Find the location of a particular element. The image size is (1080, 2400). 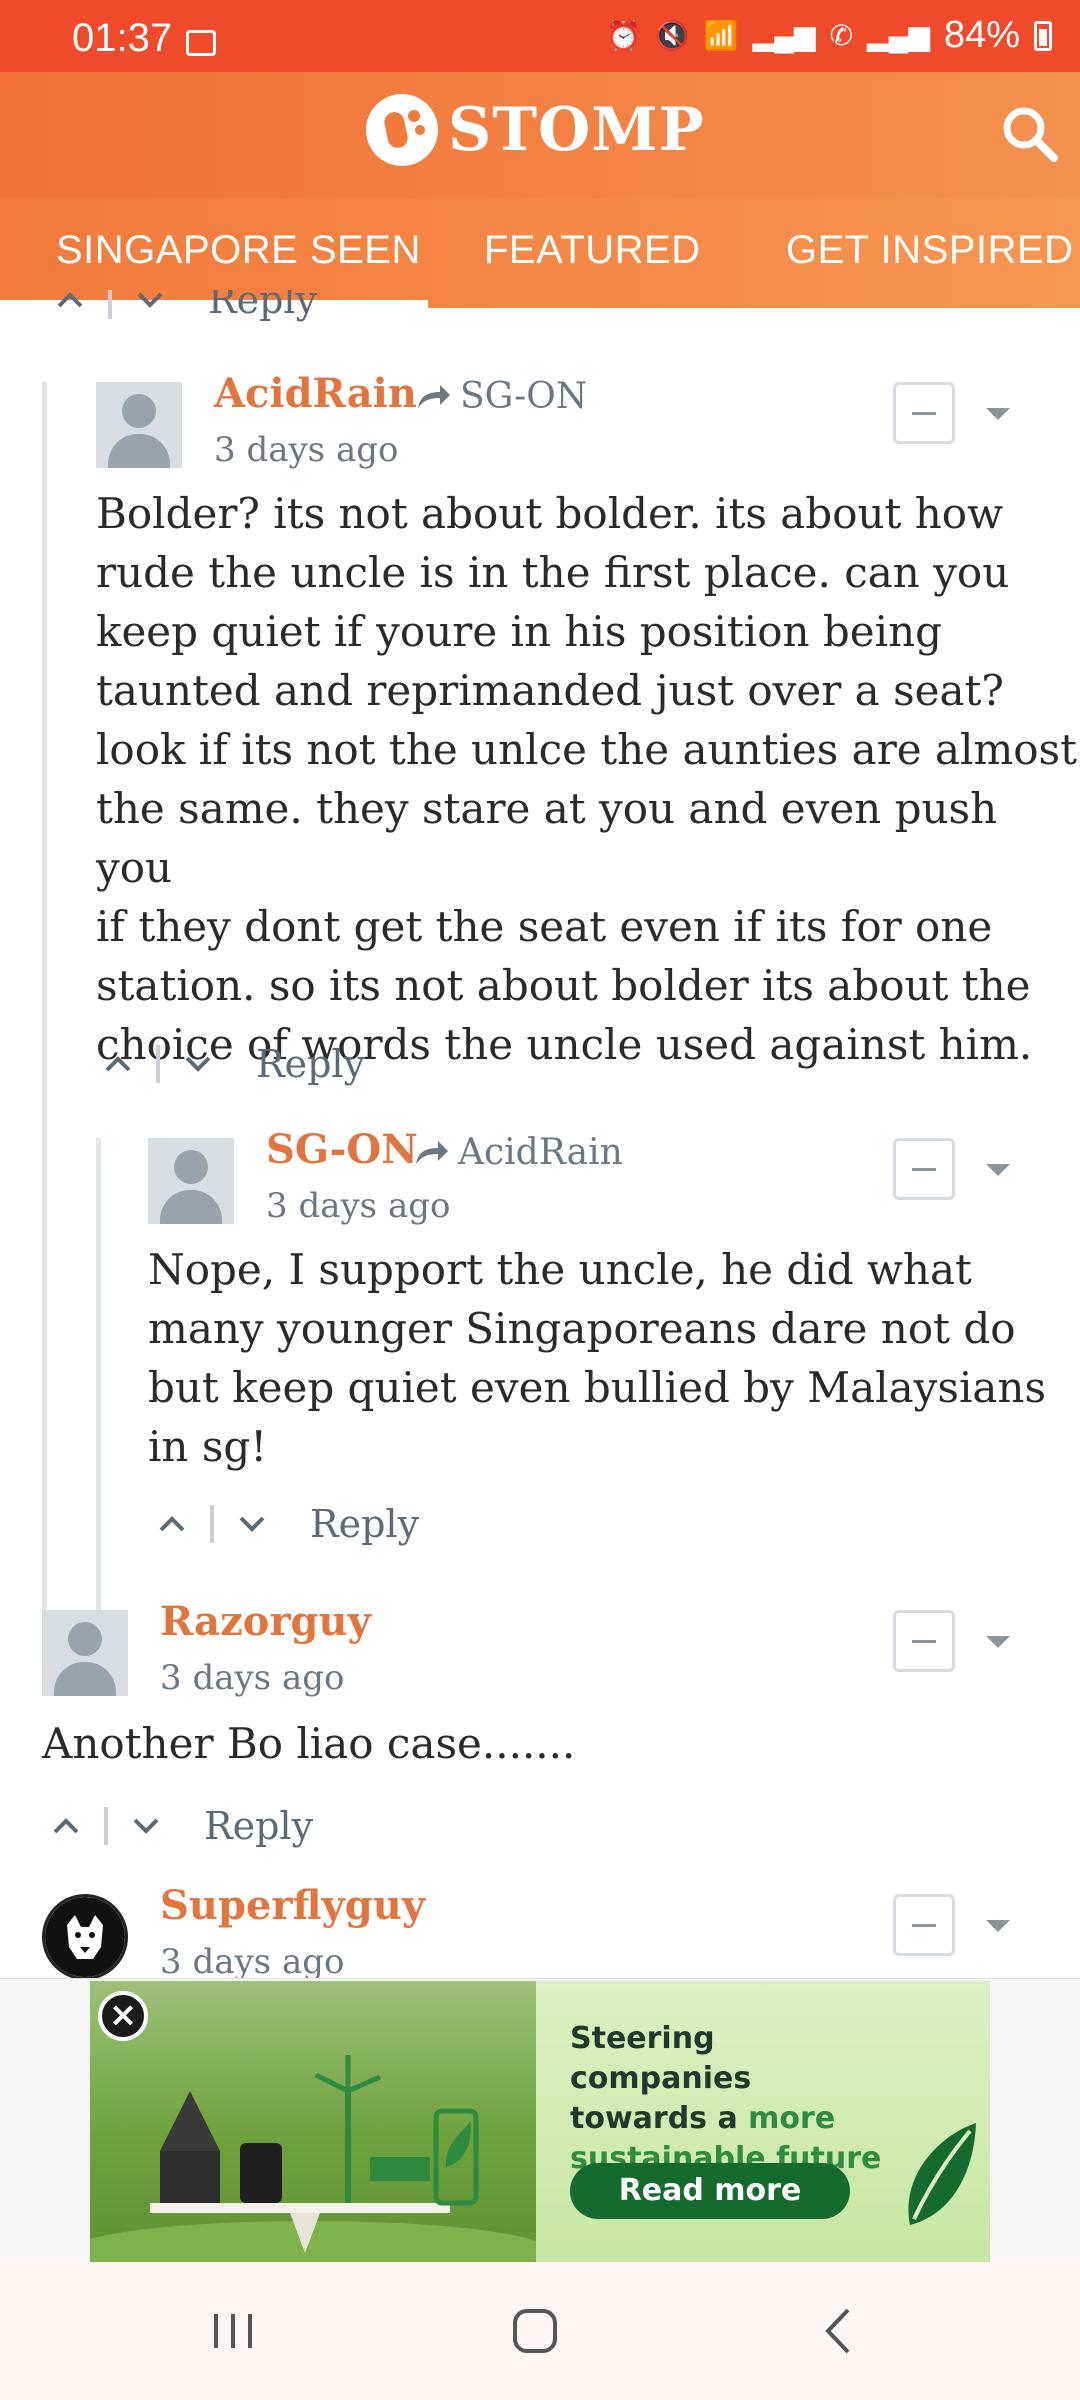

home-button is located at coordinates (535, 2331).